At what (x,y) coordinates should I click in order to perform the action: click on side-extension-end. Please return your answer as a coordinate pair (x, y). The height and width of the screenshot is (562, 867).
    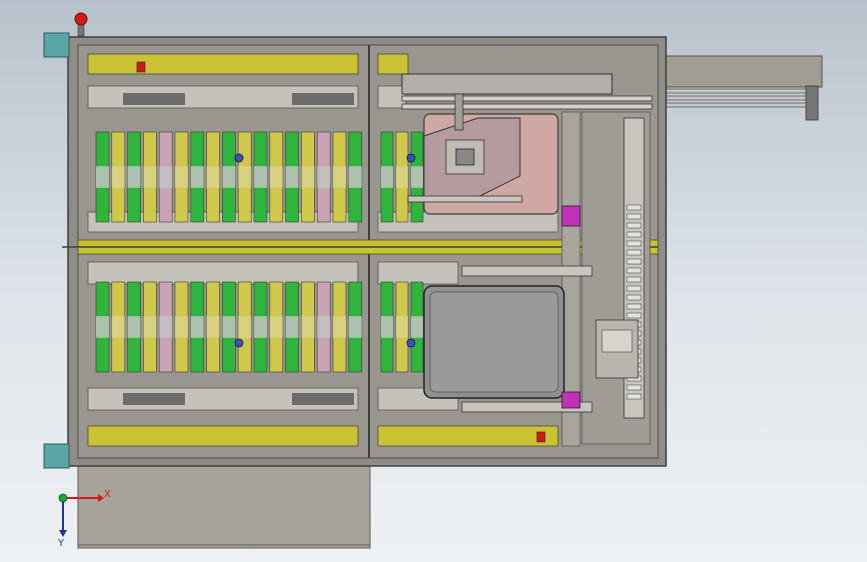
    Looking at the image, I should click on (812, 103).